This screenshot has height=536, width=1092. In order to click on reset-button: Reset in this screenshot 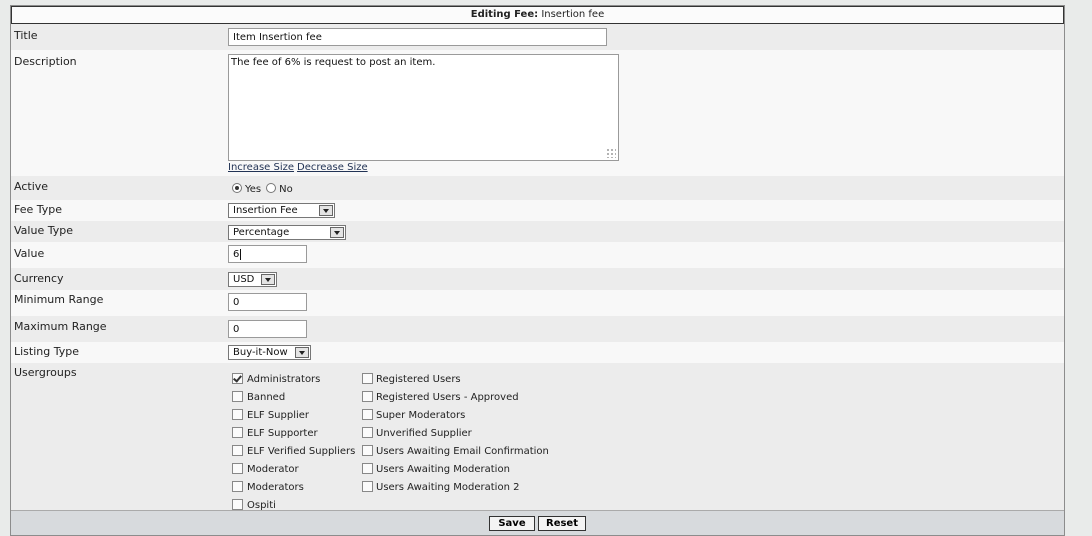, I will do `click(562, 523)`.